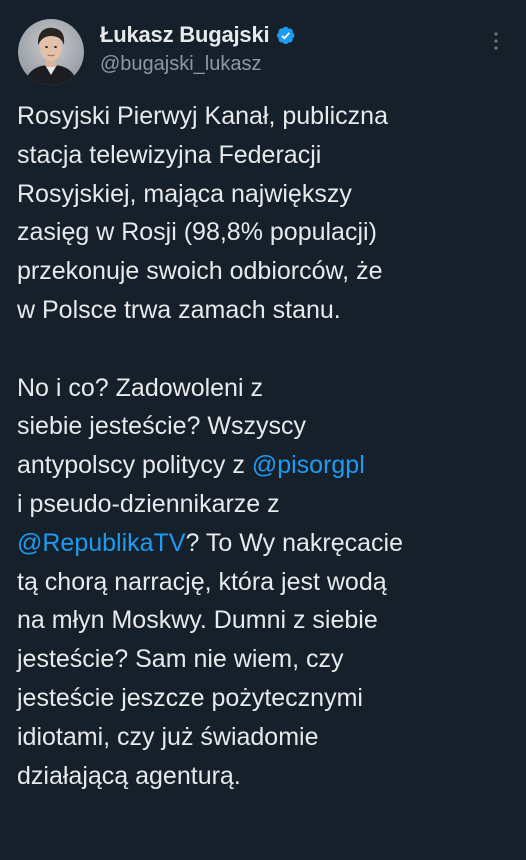  I want to click on tweet-line: @RepublikaTV? To Wy nakręcacie, so click(267, 543).